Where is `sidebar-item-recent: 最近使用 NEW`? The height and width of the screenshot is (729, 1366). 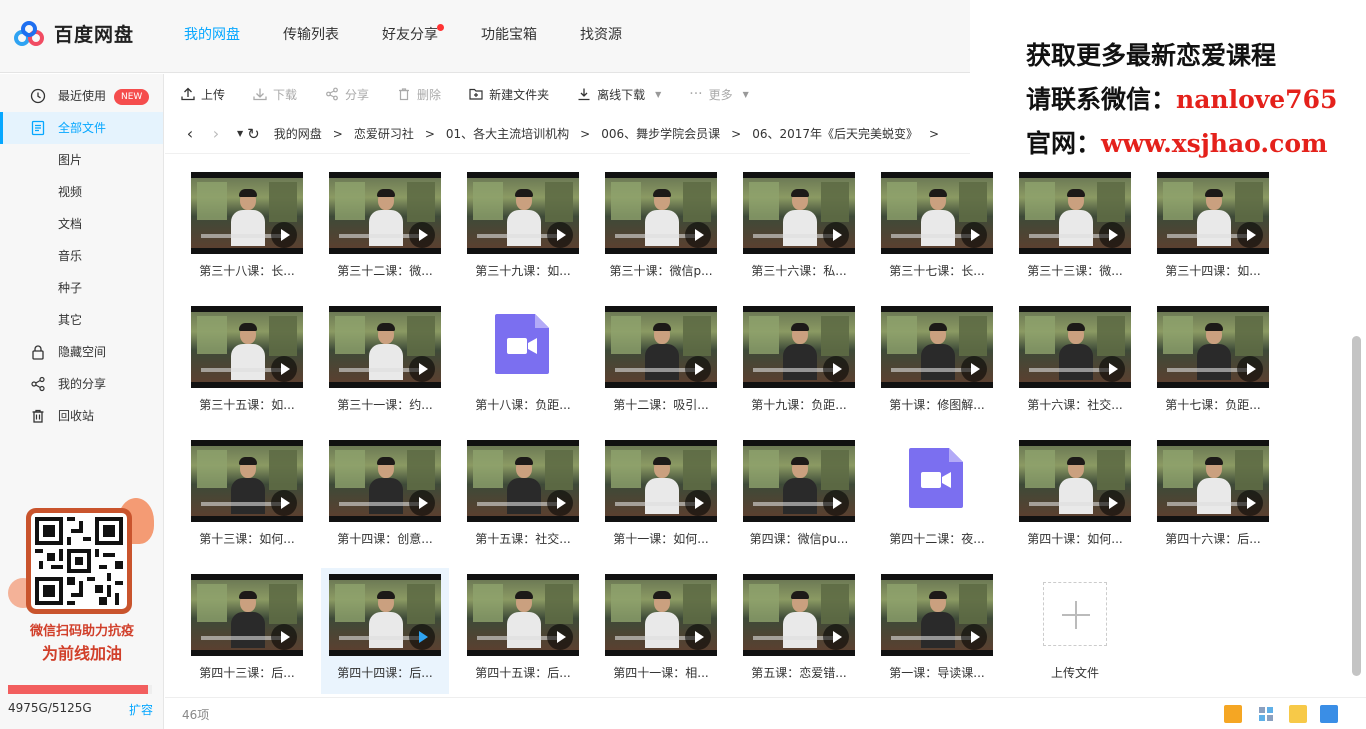
sidebar-item-recent: 最近使用 NEW is located at coordinates (81, 96).